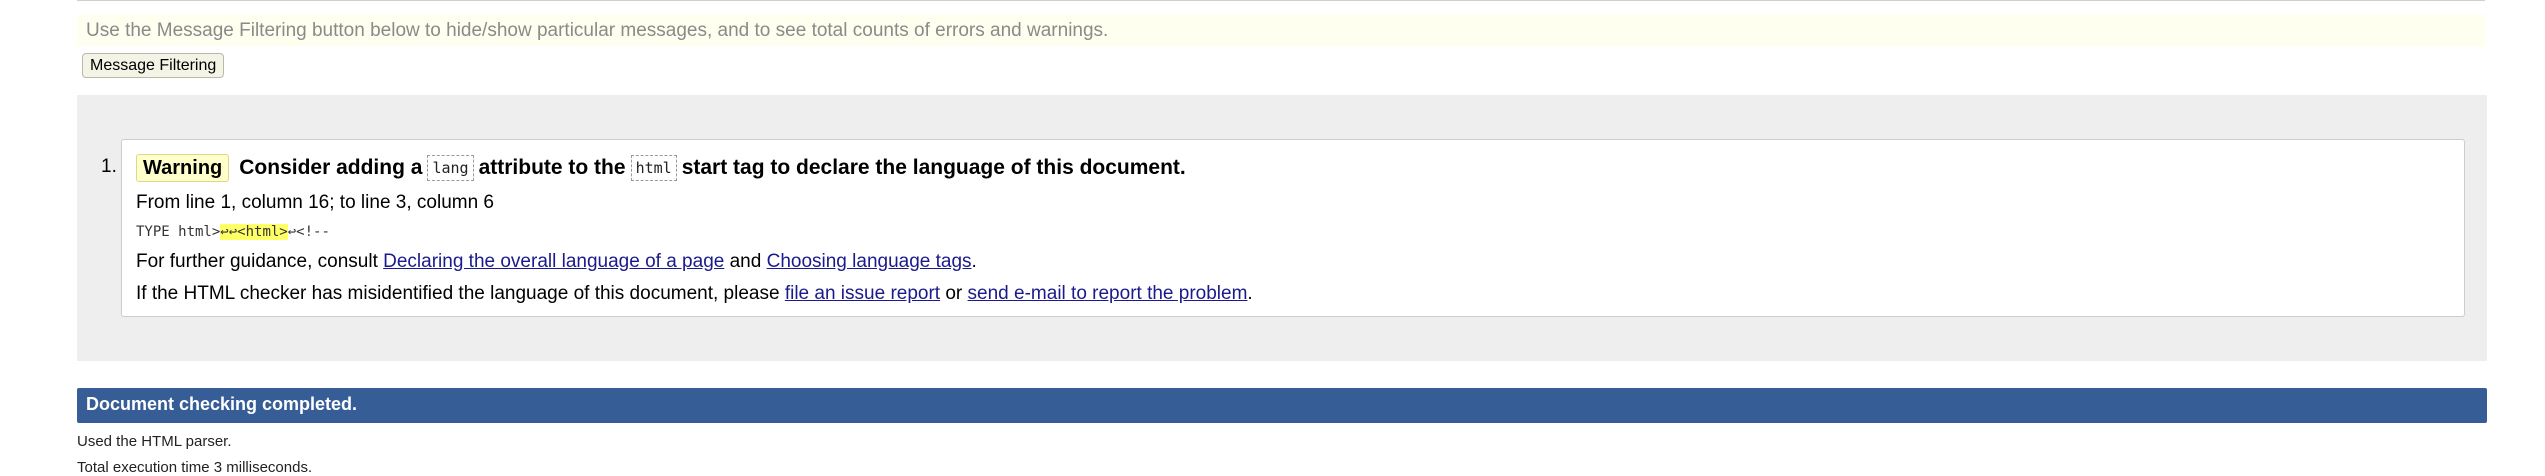 The image size is (2545, 476). Describe the element at coordinates (308, 232) in the screenshot. I see `extract-after: ↩<!--` at that location.